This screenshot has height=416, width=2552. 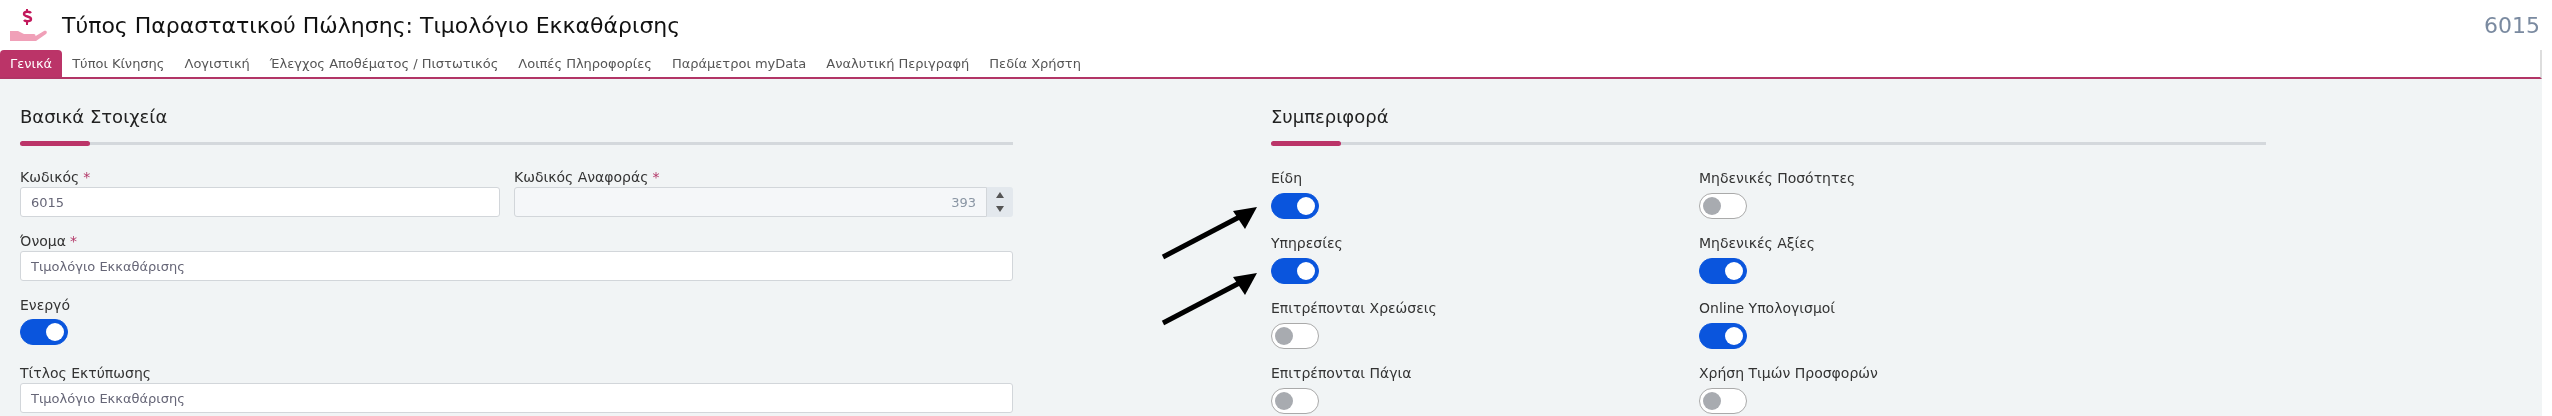 I want to click on page-title: Τύπος Παραστατικού Πώλησης: Τιμολόγιο Εκκαθάρισης, so click(x=371, y=25).